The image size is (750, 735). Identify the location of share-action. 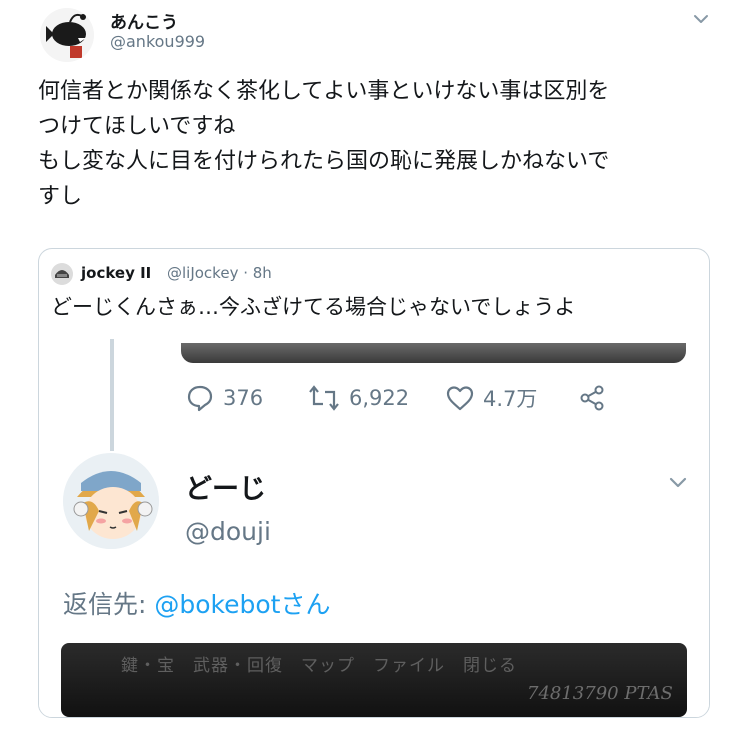
(592, 398).